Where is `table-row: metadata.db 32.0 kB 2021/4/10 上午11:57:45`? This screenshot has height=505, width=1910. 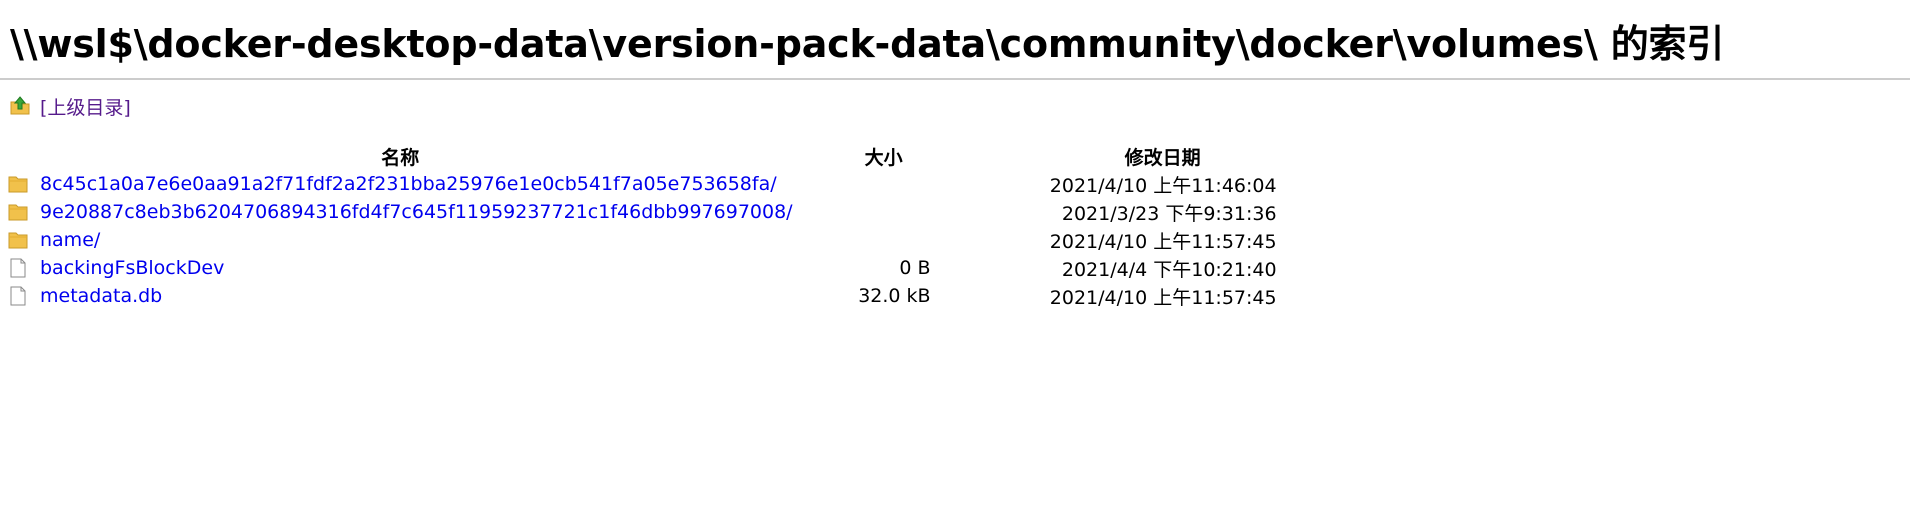 table-row: metadata.db 32.0 kB 2021/4/10 上午11:57:45 is located at coordinates (642, 296).